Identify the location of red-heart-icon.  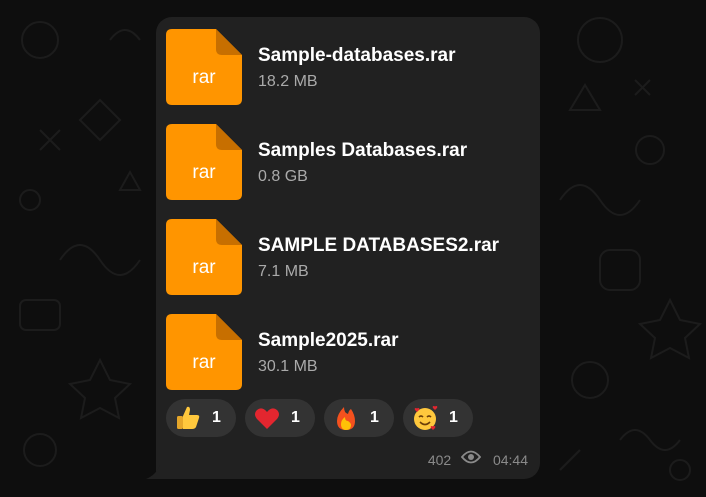
(267, 418).